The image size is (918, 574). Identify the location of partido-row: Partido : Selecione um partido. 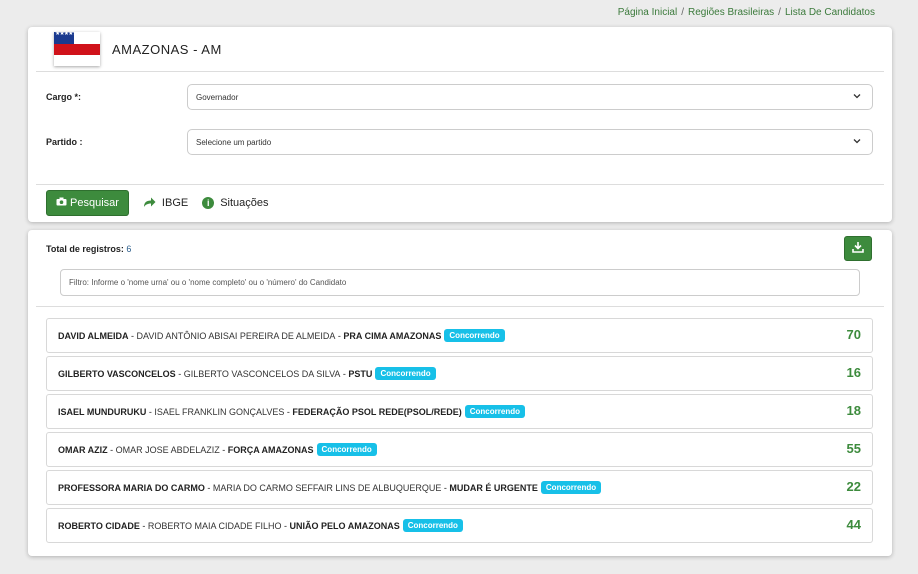
(460, 142).